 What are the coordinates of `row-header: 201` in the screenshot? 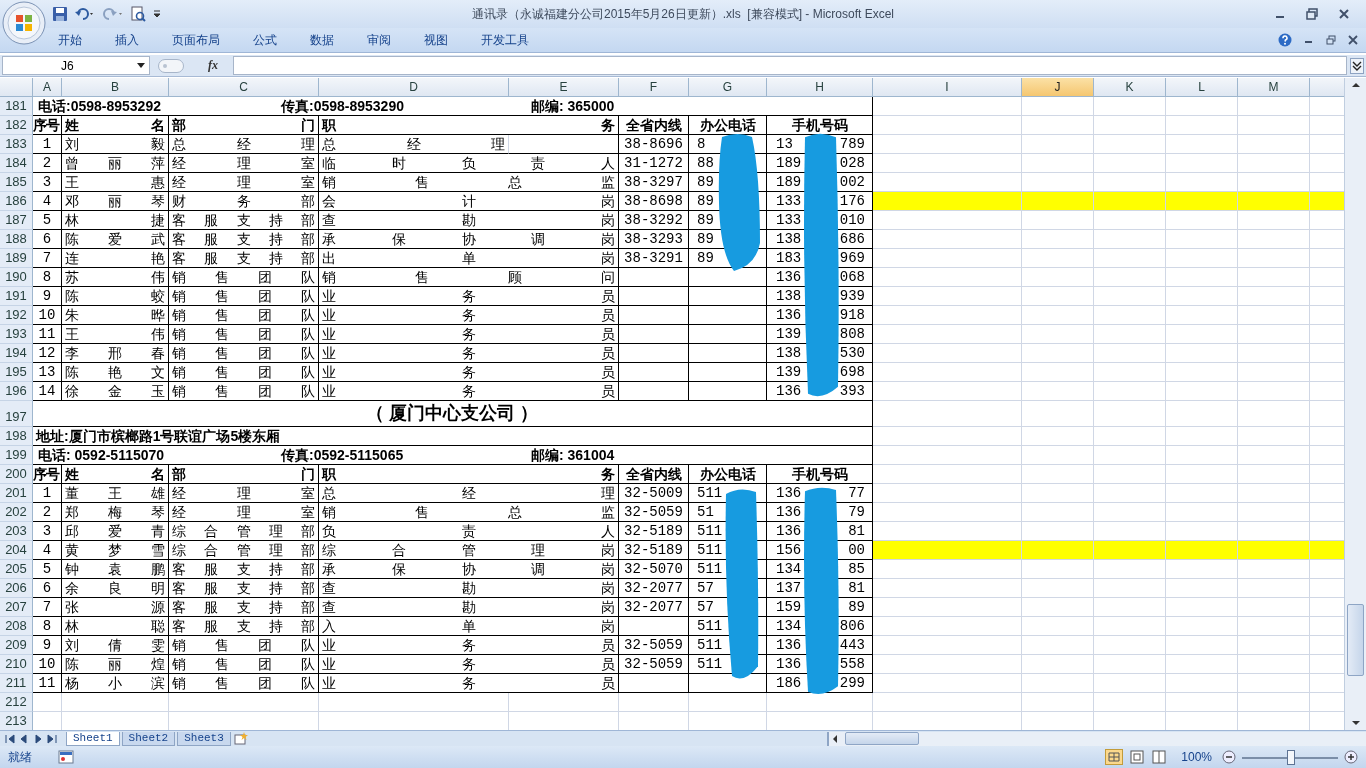 It's located at (16, 493).